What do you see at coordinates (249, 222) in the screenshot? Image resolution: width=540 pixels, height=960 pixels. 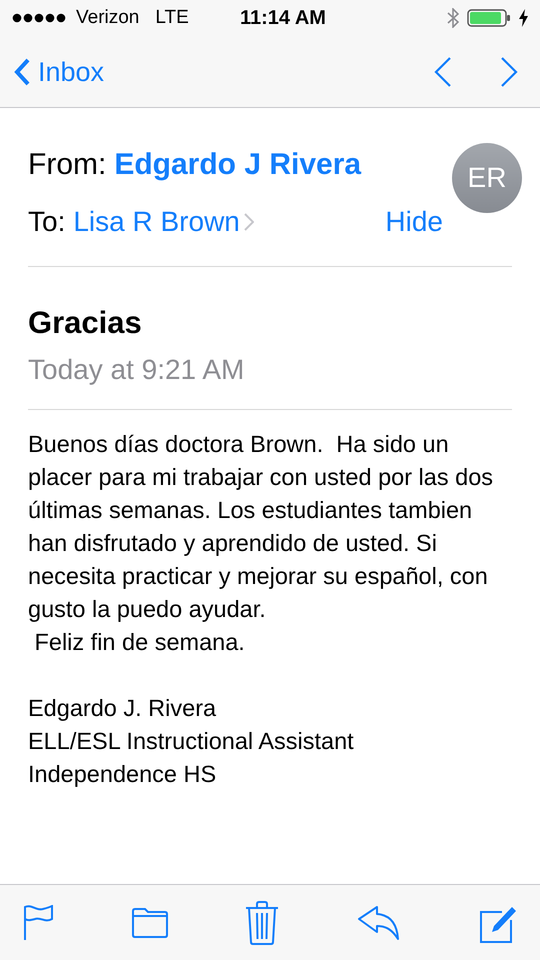 I see `chevron-right-icon` at bounding box center [249, 222].